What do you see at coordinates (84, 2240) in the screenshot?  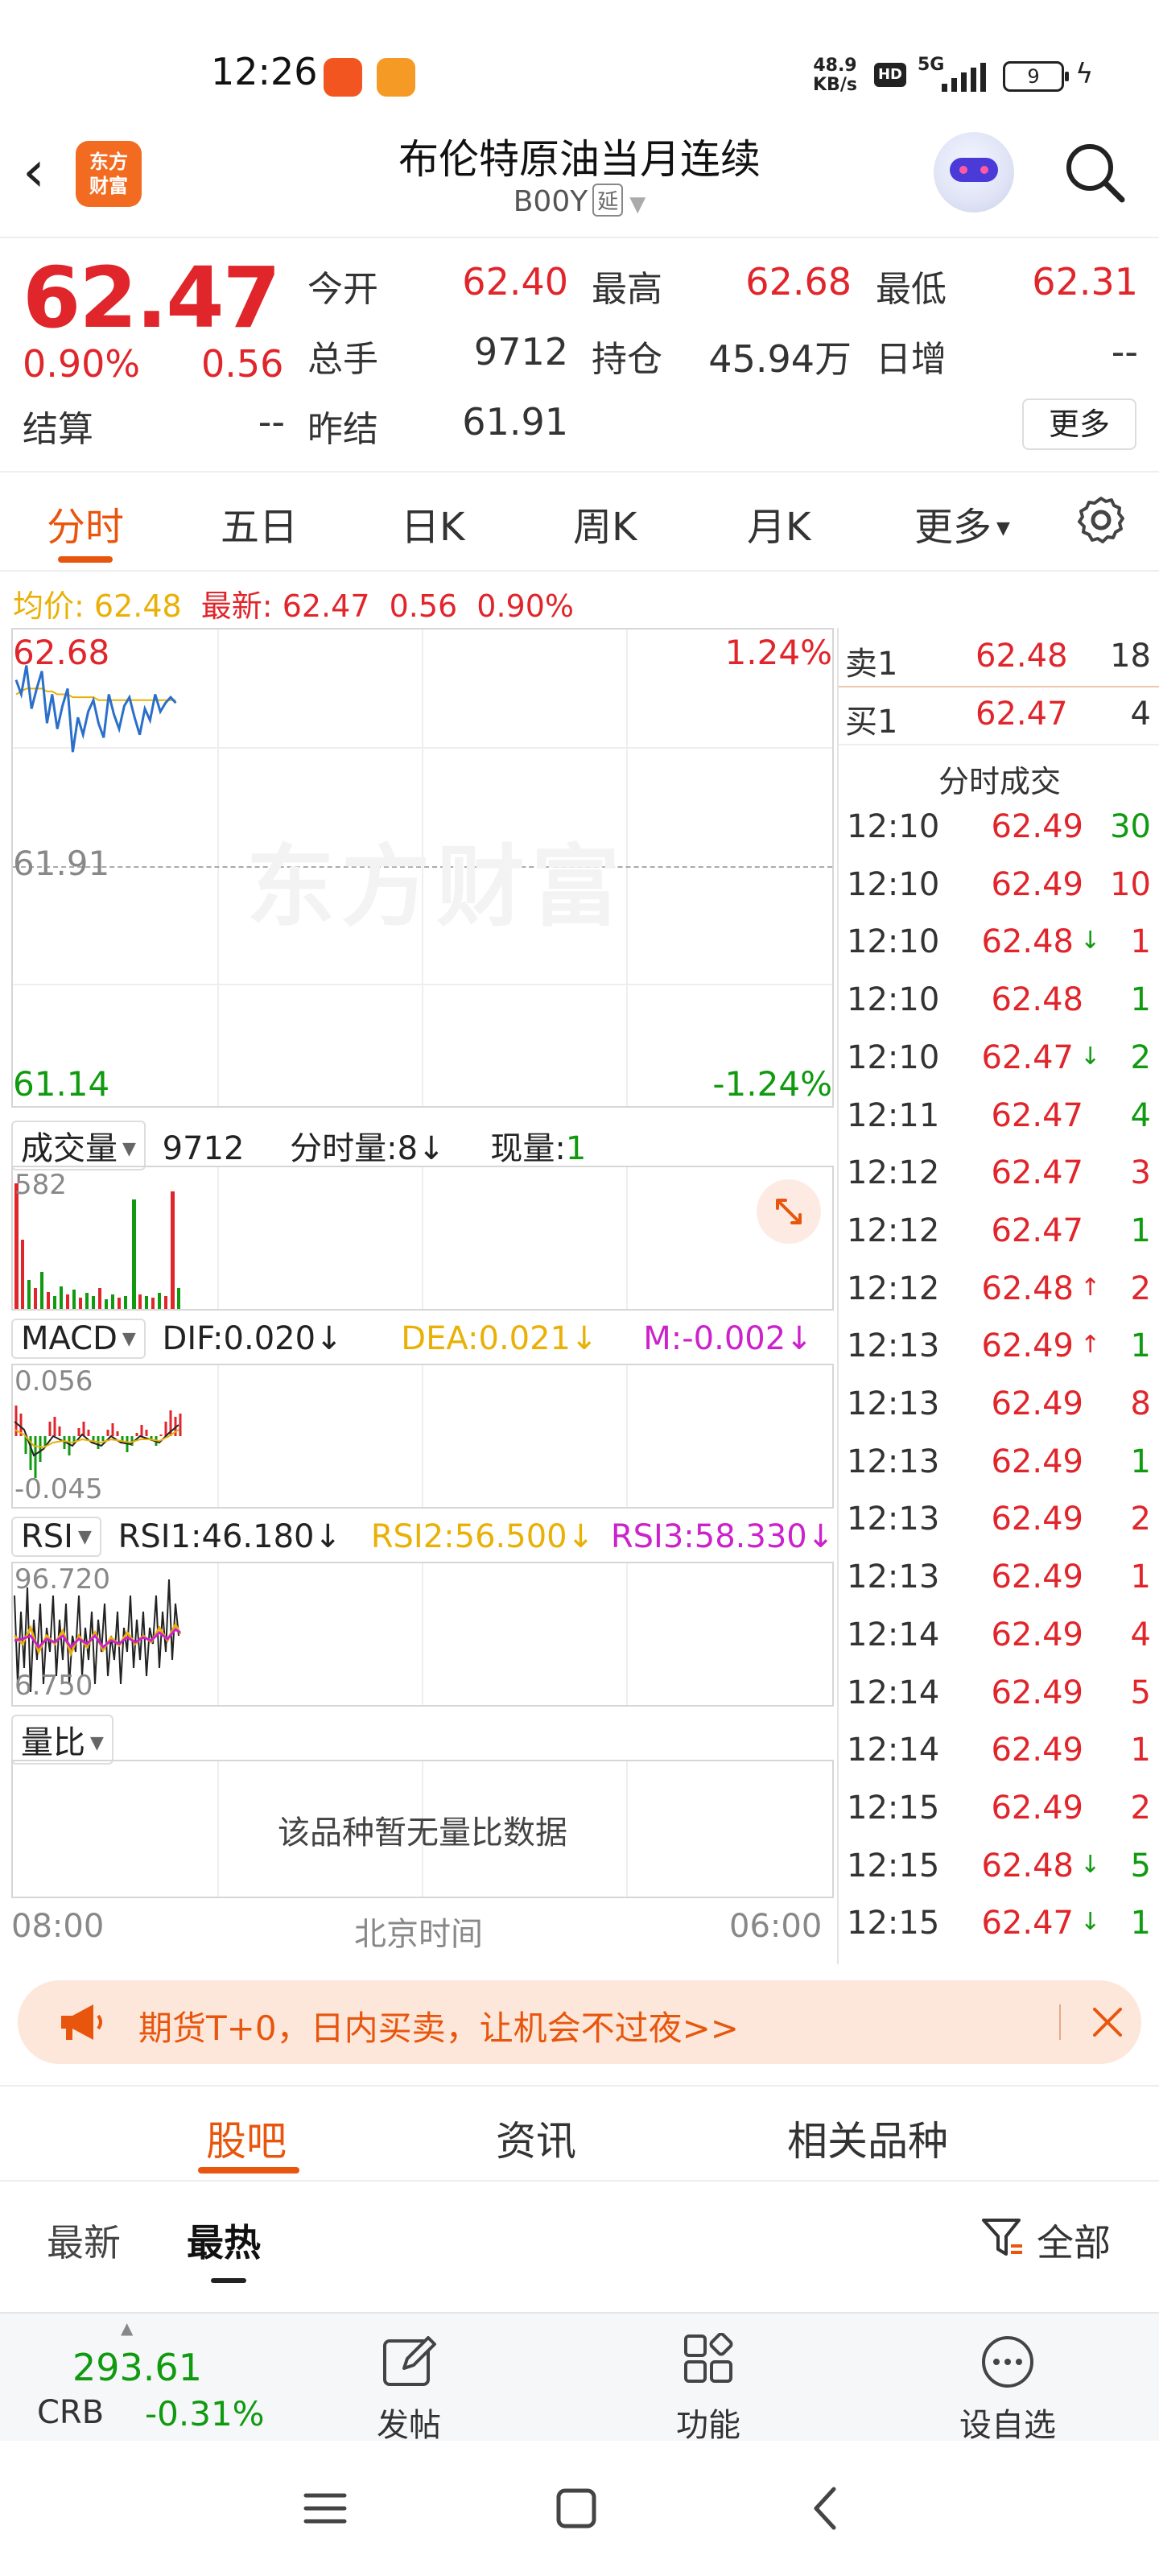 I see `sort-latest: 最新` at bounding box center [84, 2240].